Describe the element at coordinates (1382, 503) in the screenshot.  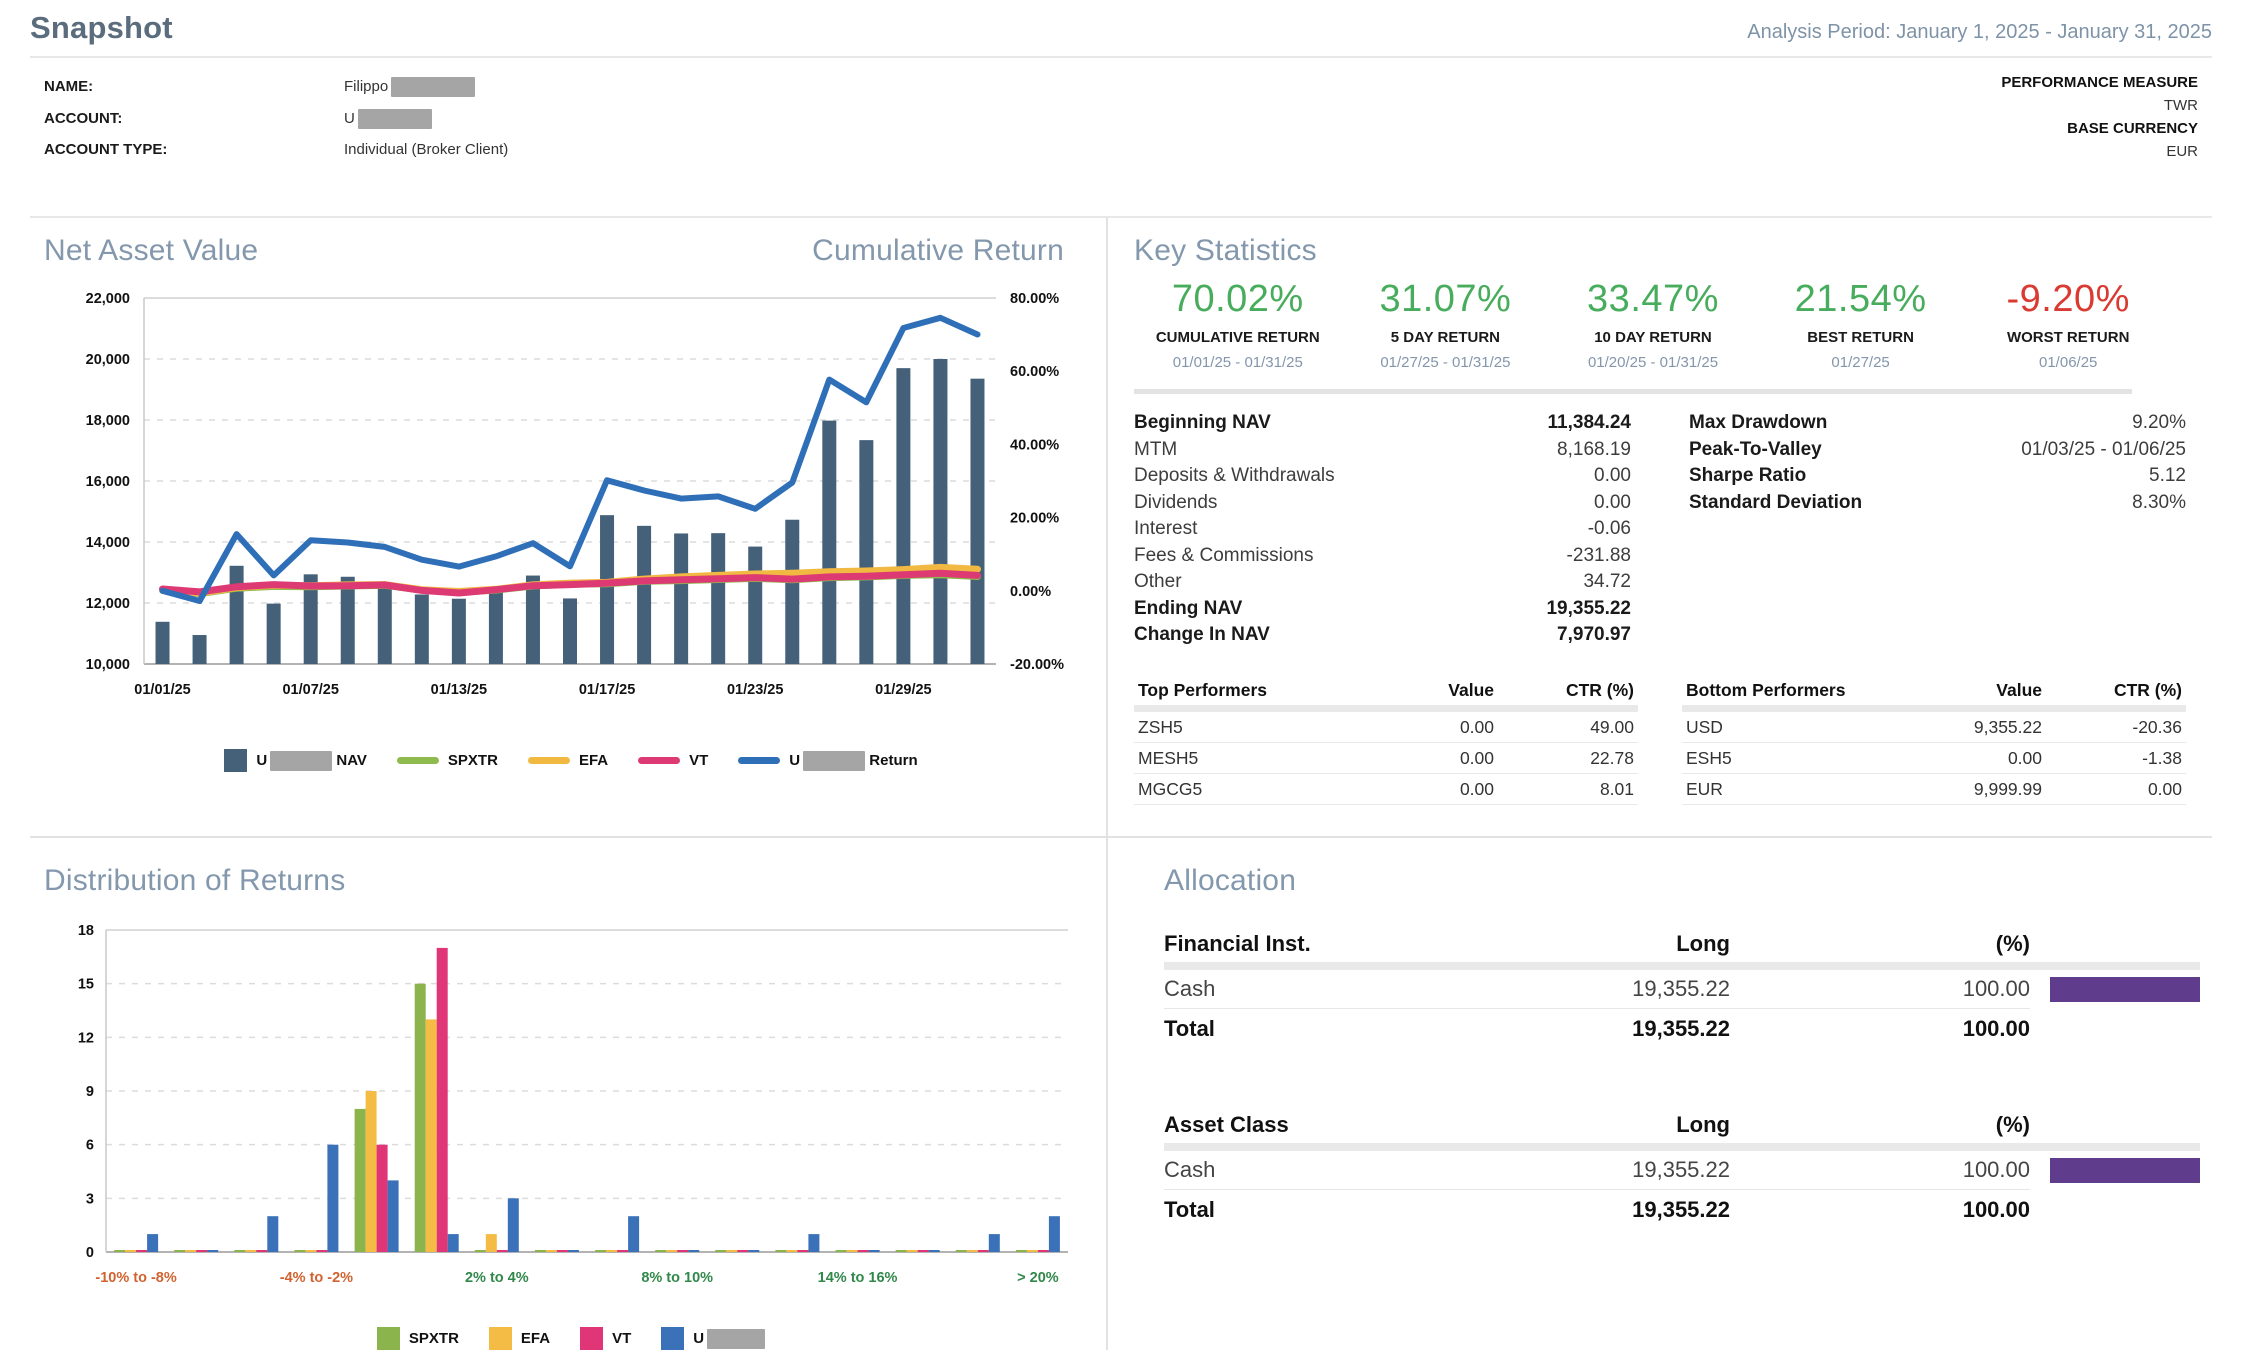
I see `nav-summary-row: Dividends 0.00` at that location.